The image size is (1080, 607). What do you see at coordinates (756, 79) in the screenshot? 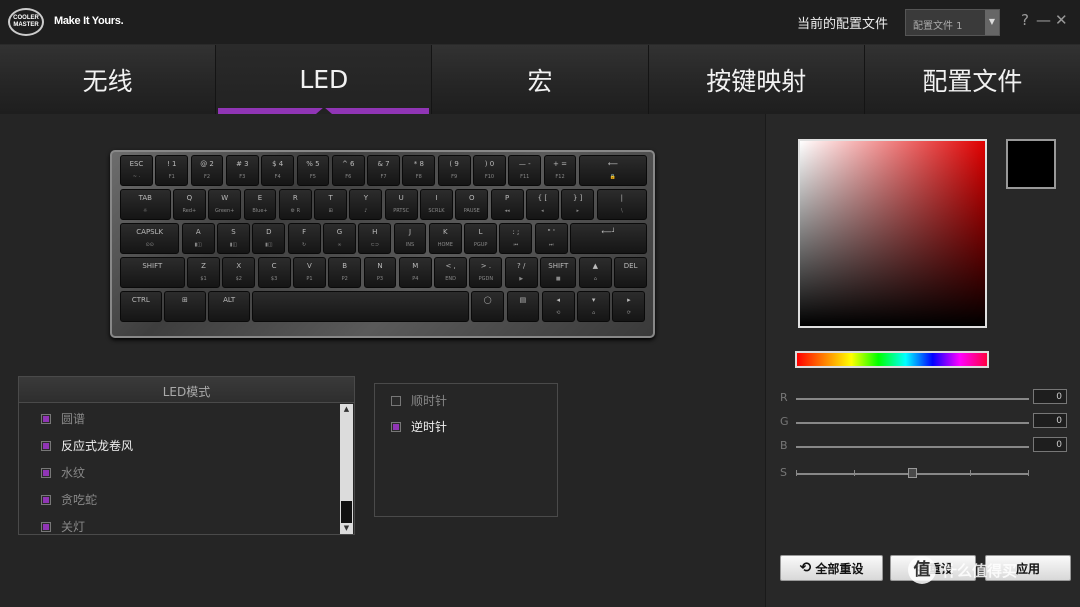
I see `tab-key-mapping: 按键映射` at bounding box center [756, 79].